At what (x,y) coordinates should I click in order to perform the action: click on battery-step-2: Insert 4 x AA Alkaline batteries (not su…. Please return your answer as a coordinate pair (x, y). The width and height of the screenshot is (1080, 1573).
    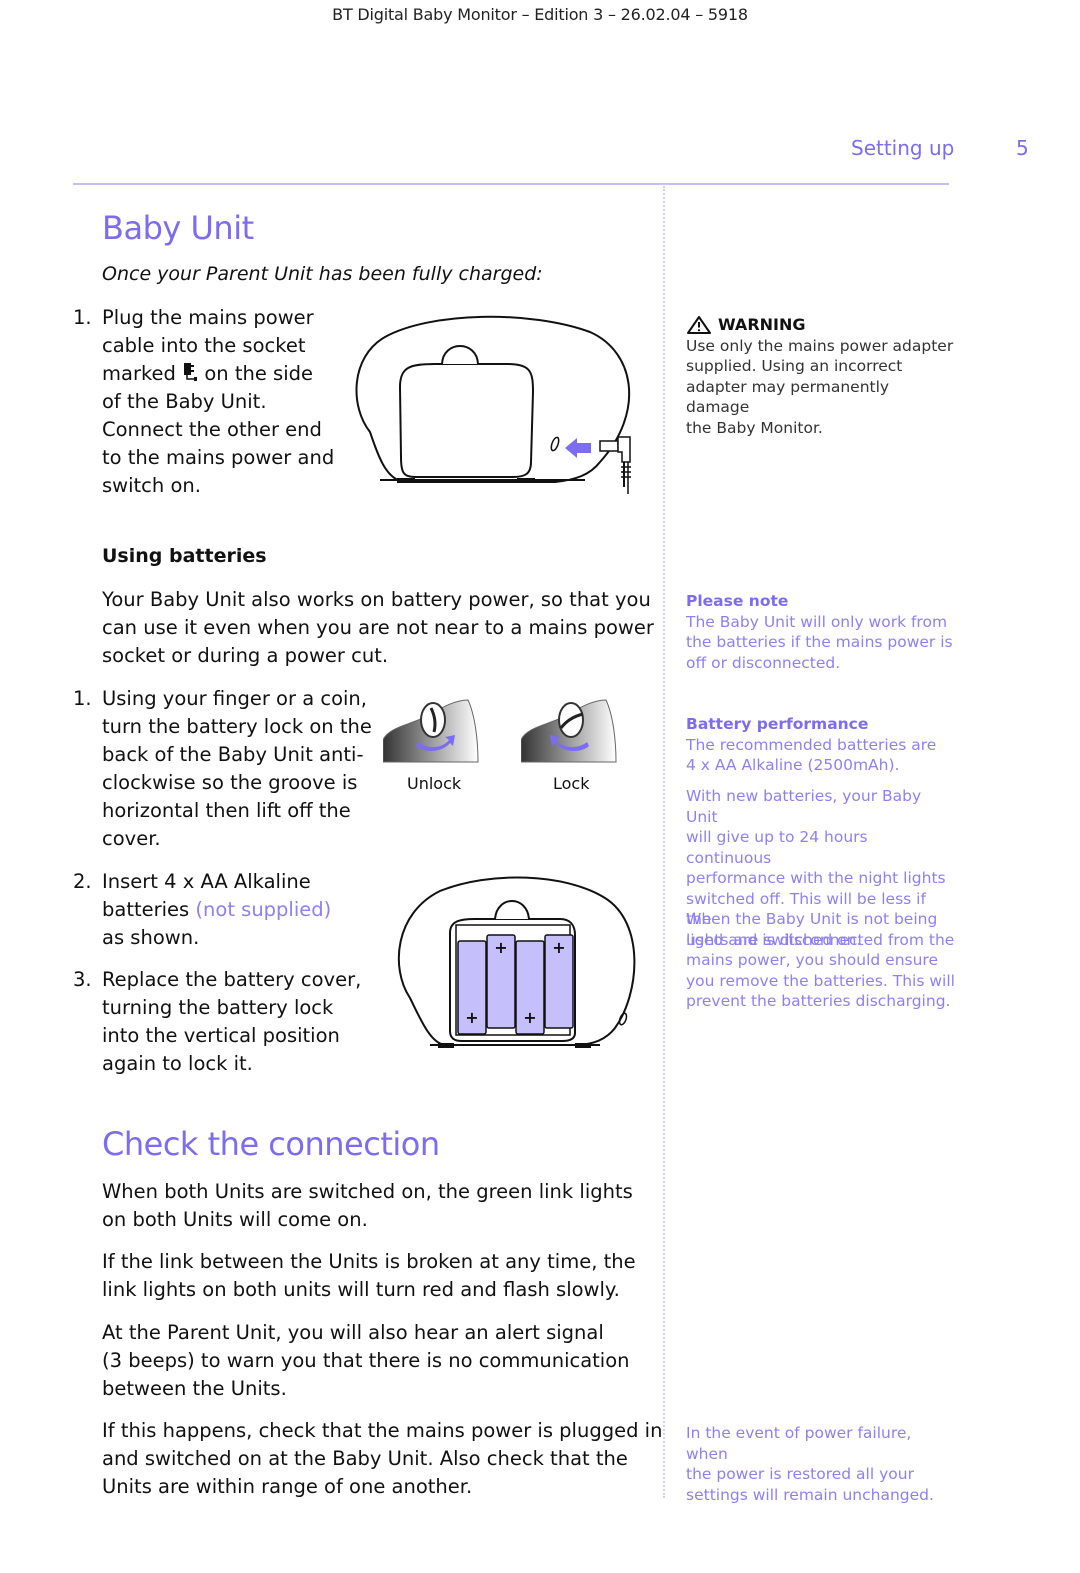
    Looking at the image, I should click on (216, 910).